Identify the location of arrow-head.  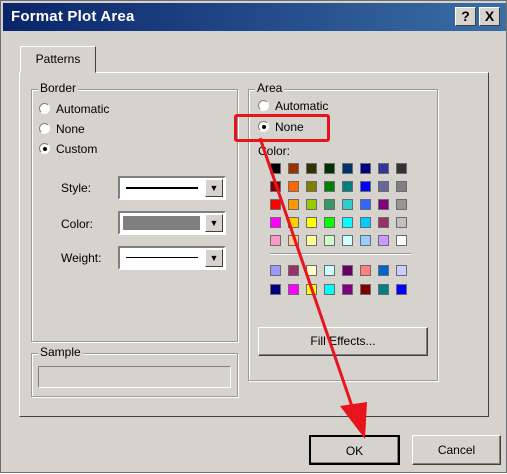
(353, 420).